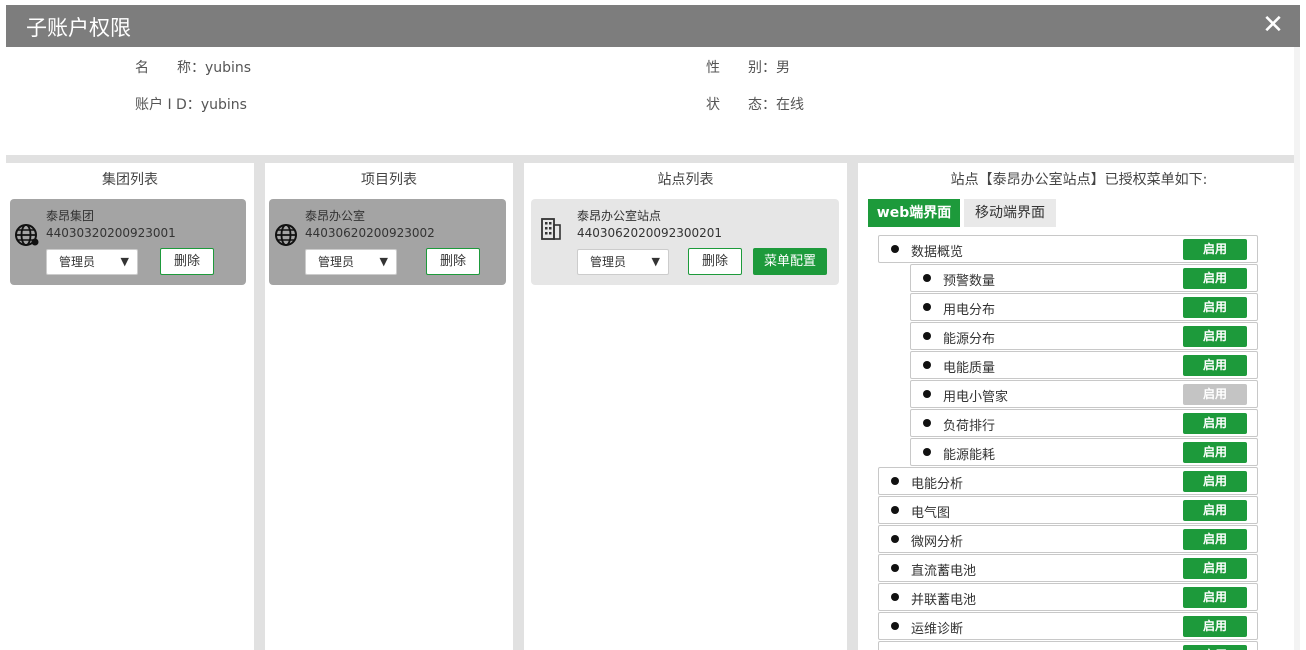 This screenshot has height=650, width=1306. What do you see at coordinates (77, 262) in the screenshot?
I see `group-role-value: 管理员` at bounding box center [77, 262].